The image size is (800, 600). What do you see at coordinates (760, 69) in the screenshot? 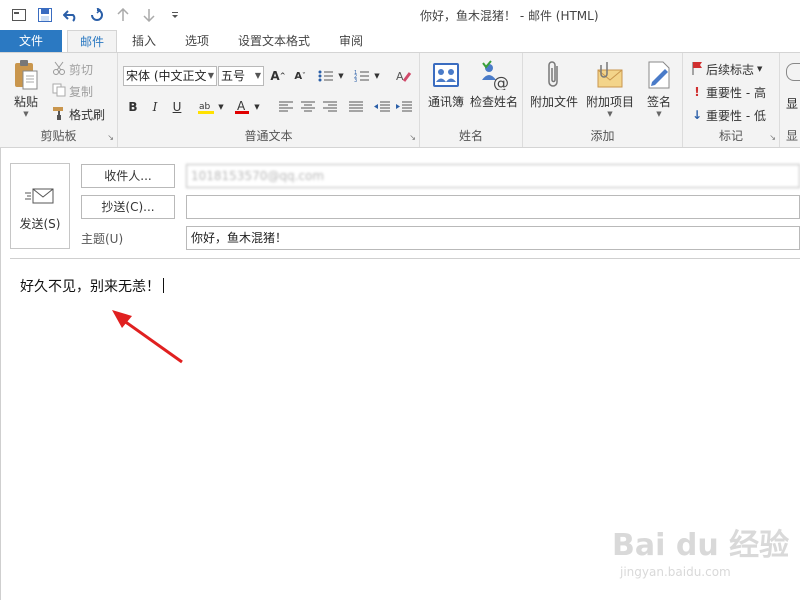
I see `follow-up-dropdown-icon: ▼` at bounding box center [760, 69].